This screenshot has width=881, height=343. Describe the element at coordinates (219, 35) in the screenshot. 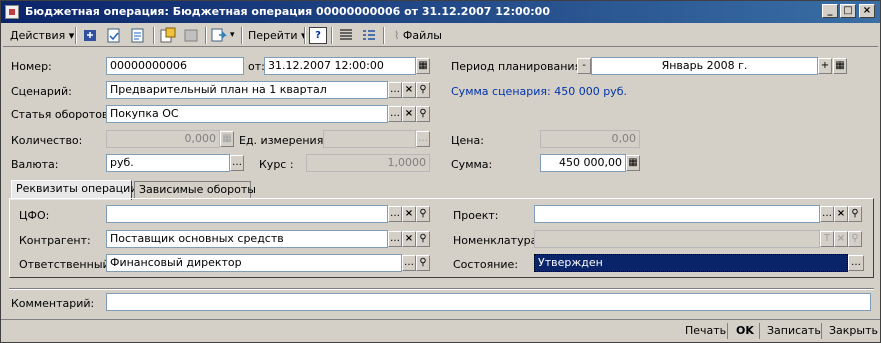

I see `create-based-on-icon` at that location.